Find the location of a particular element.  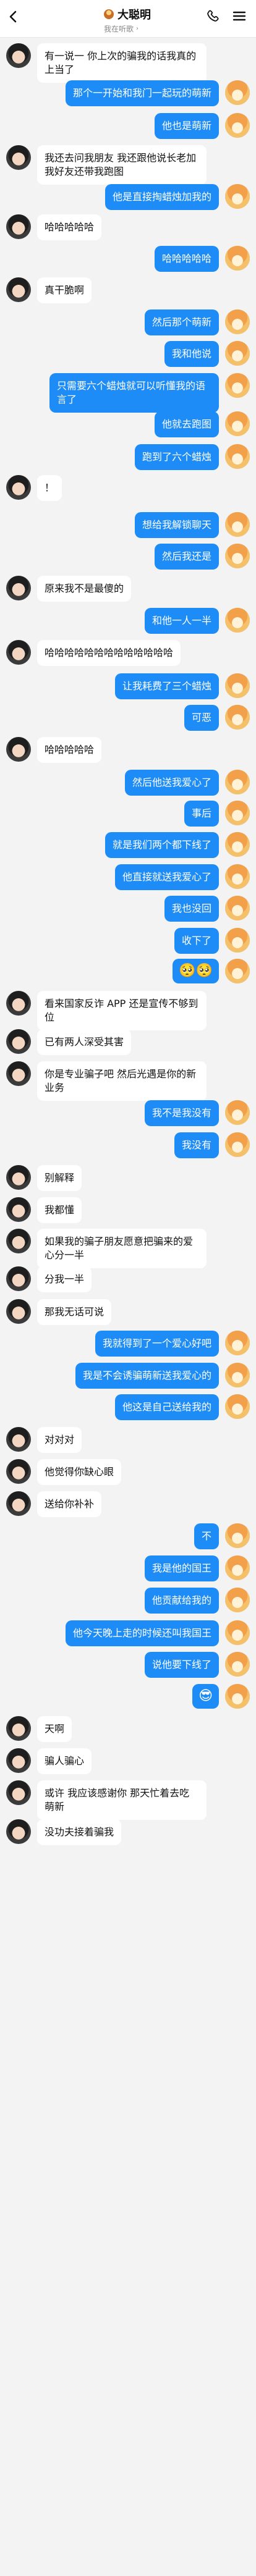

emoji-message-bubble: 🥺🥺 is located at coordinates (196, 971).